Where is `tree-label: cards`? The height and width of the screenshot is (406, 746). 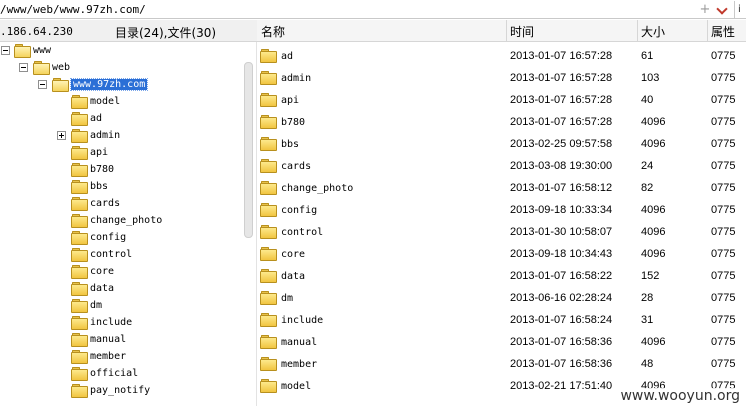 tree-label: cards is located at coordinates (105, 203).